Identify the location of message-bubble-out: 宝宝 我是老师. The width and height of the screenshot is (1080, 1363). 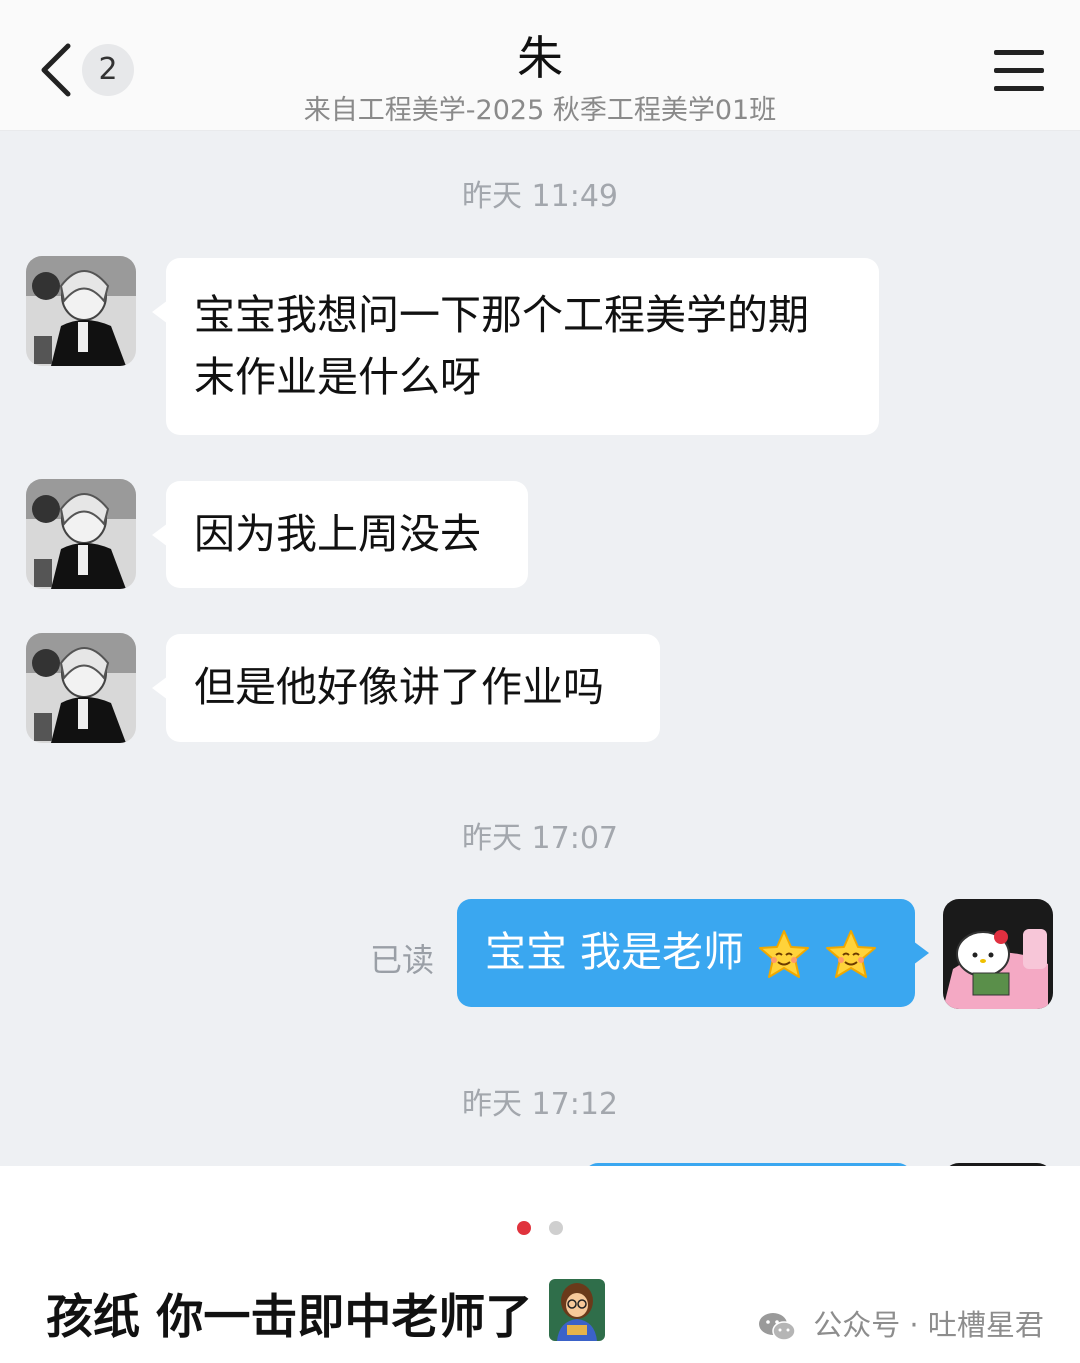
(693, 953).